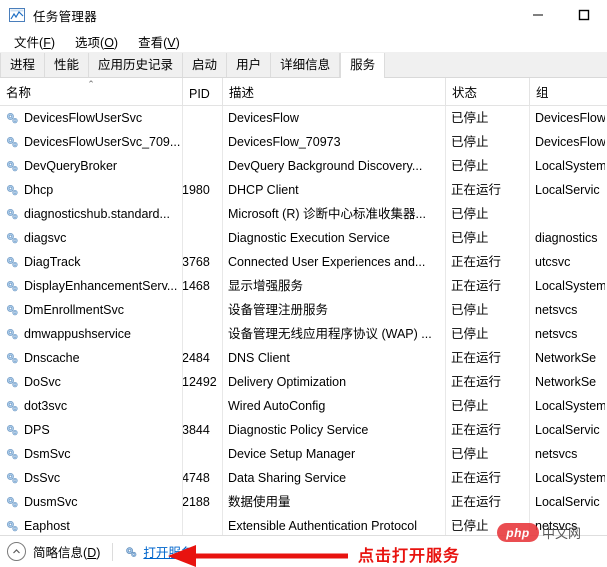 The height and width of the screenshot is (567, 607). I want to click on menu-file-accel: F, so click(47, 42).